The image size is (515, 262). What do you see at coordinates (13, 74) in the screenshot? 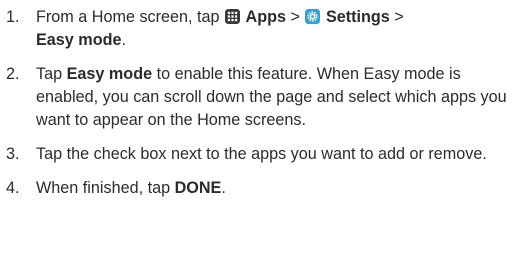
I see `step-number: 2.` at bounding box center [13, 74].